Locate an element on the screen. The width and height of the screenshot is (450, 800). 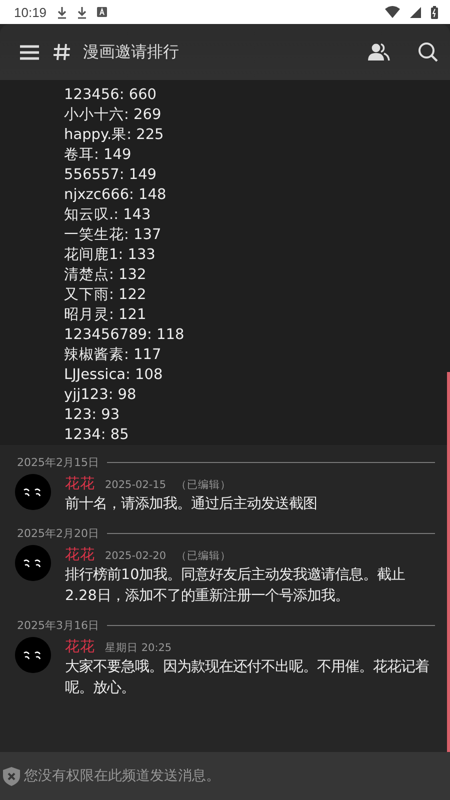
leaderboard-entry: LJJessica: 108 is located at coordinates (113, 375).